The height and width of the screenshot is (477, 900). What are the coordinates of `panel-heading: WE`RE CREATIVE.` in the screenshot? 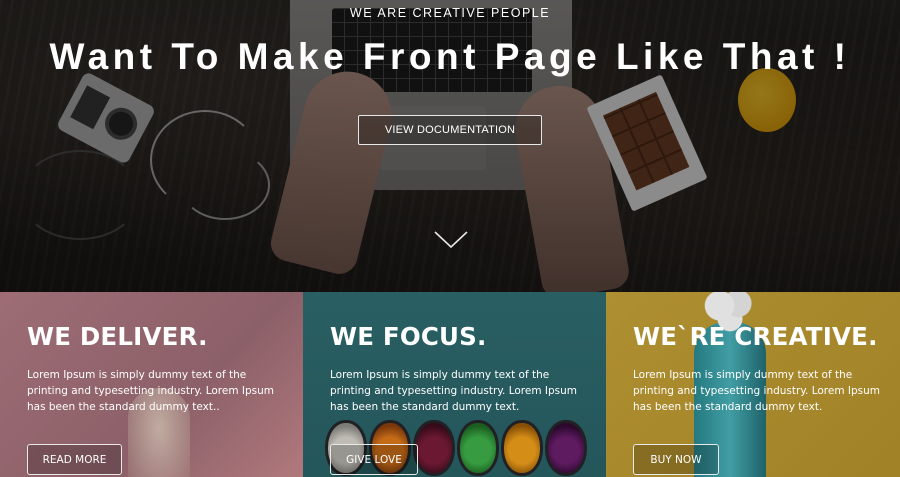 It's located at (755, 336).